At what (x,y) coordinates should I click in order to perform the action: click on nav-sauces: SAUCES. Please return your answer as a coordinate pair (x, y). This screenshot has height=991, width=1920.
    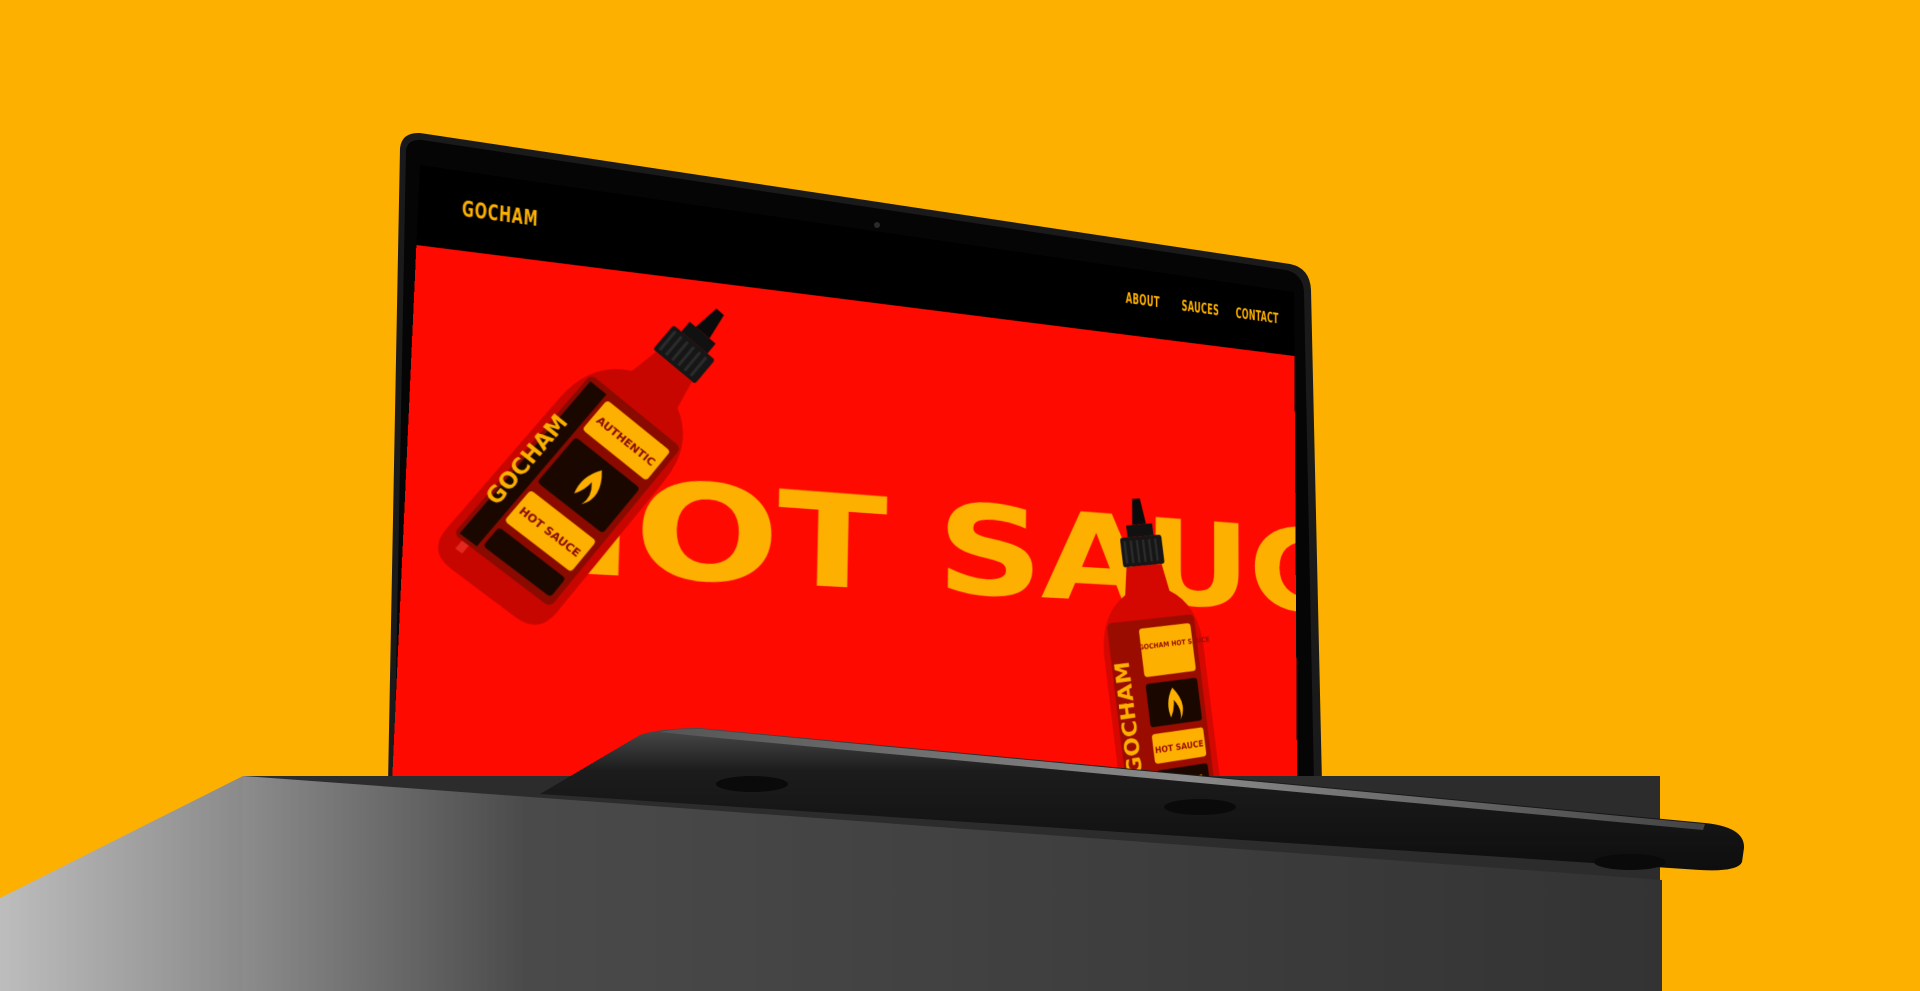
    Looking at the image, I should click on (1198, 308).